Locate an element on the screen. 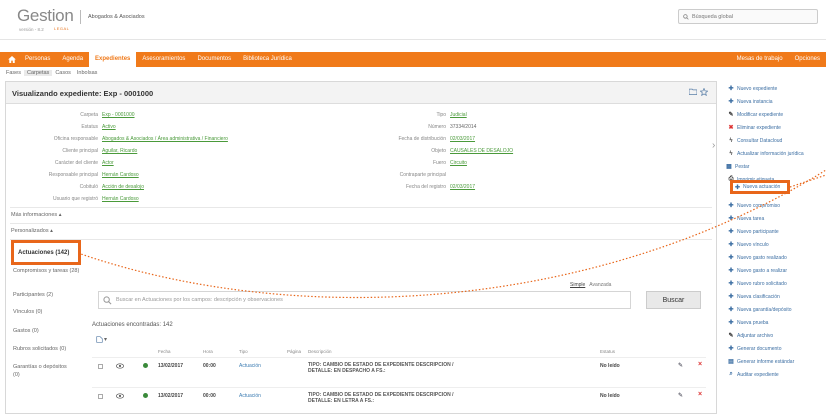 This screenshot has width=826, height=414. action-gasto-realizado: ✚ Nuevo gasto realizado is located at coordinates (757, 257).